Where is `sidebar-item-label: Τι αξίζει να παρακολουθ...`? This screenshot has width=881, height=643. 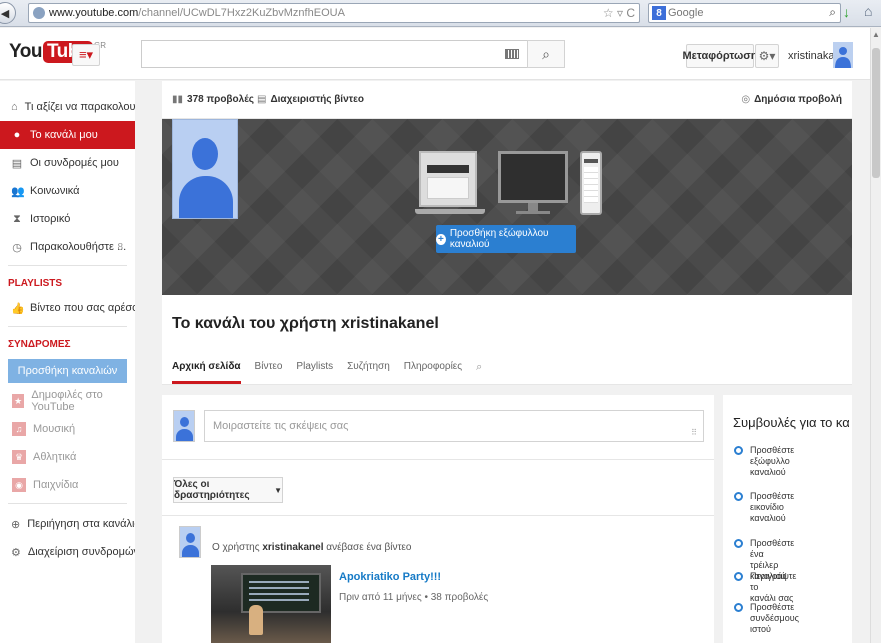
sidebar-item-label: Τι αξίζει να παρακολουθ... is located at coordinates (79, 107).